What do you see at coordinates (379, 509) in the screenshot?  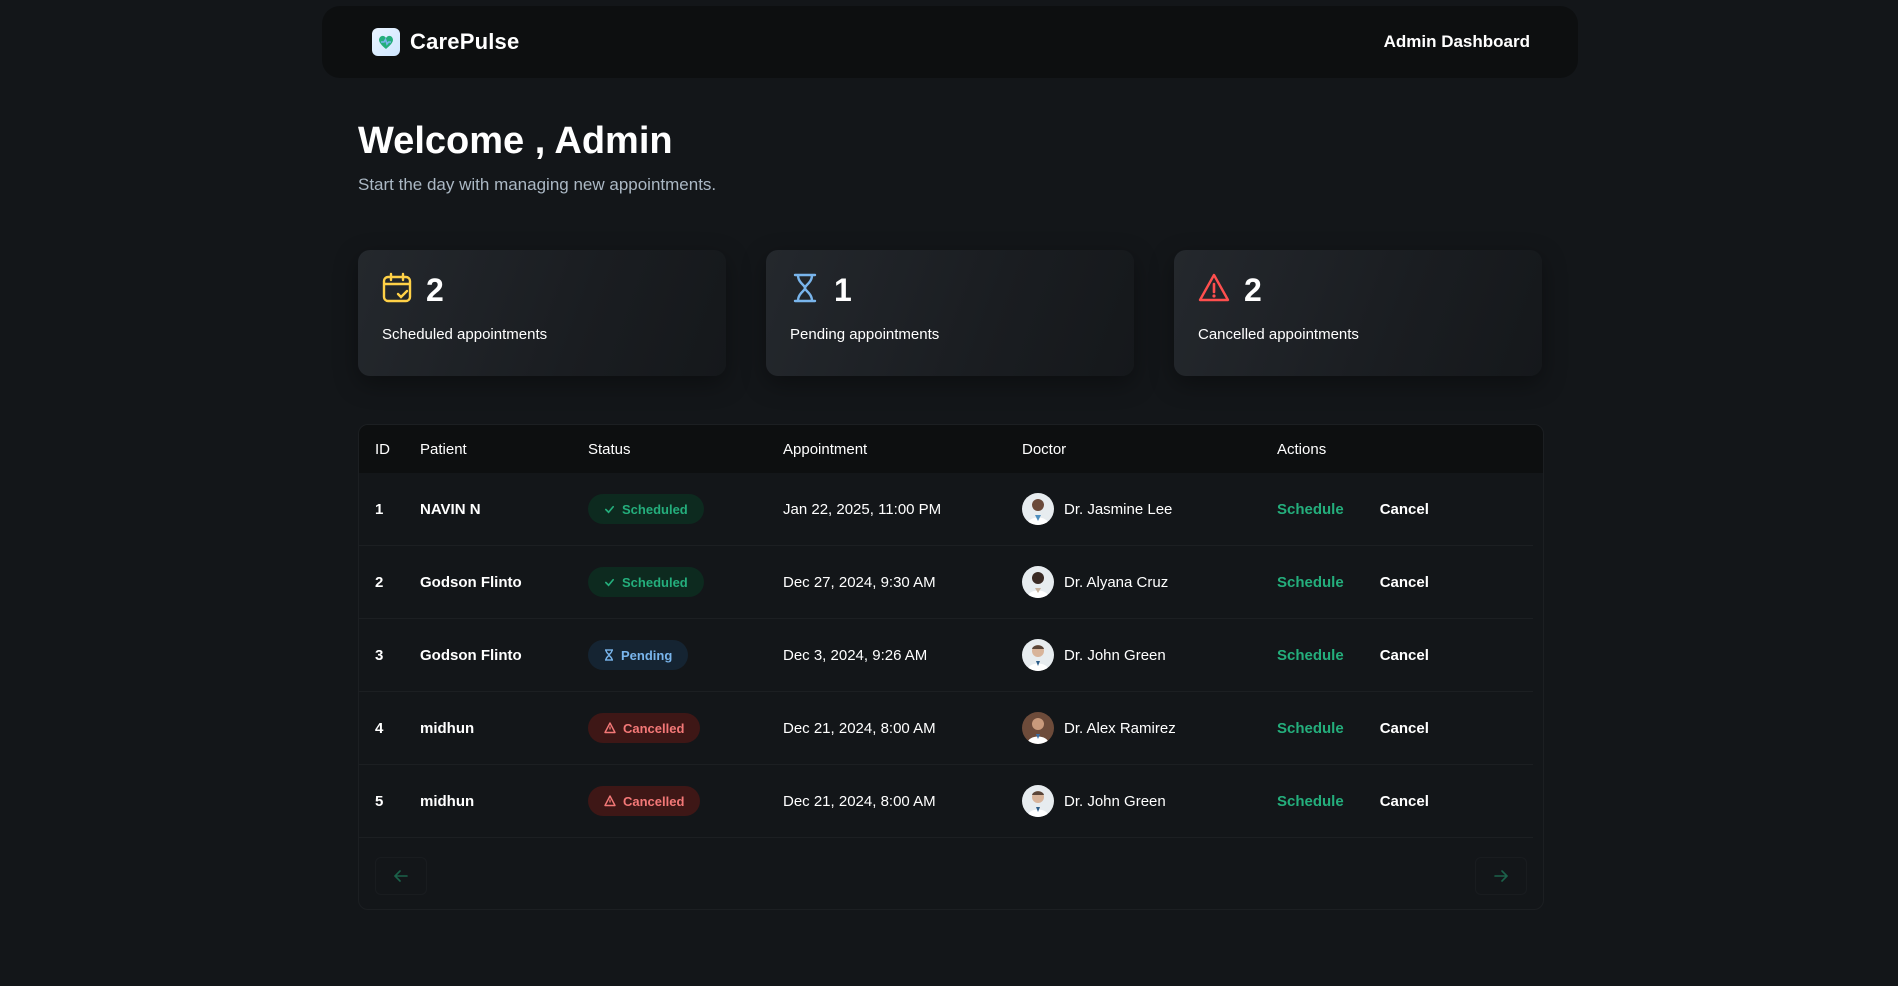 I see `cell-id: 1` at bounding box center [379, 509].